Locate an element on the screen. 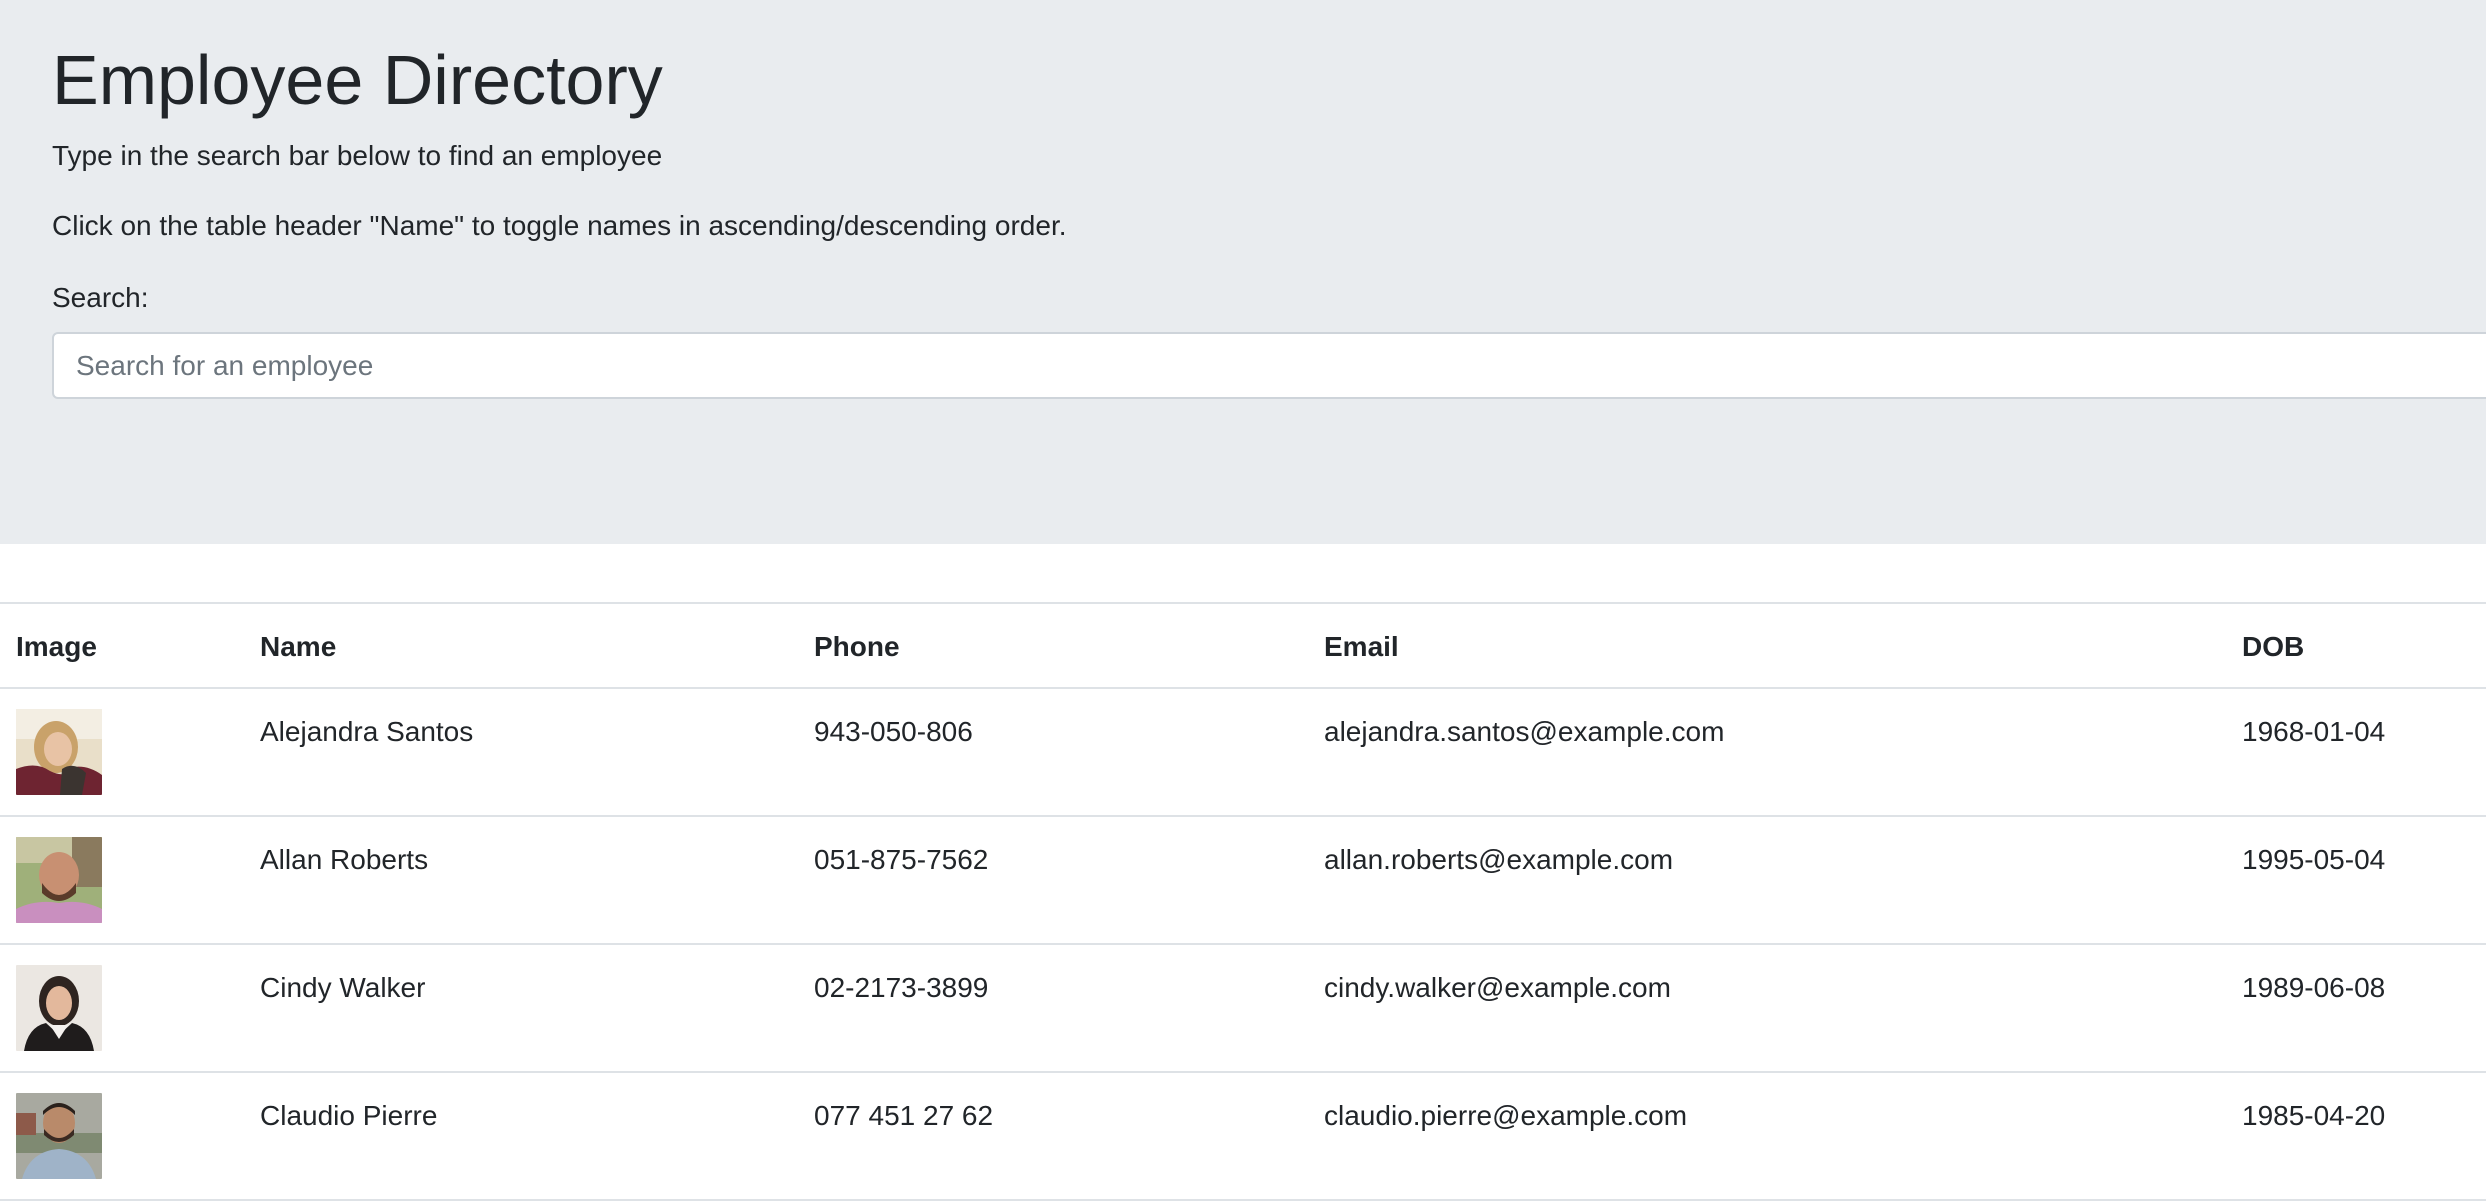 The height and width of the screenshot is (1201, 2486). name-cell: Claudio Pierre is located at coordinates (521, 1136).